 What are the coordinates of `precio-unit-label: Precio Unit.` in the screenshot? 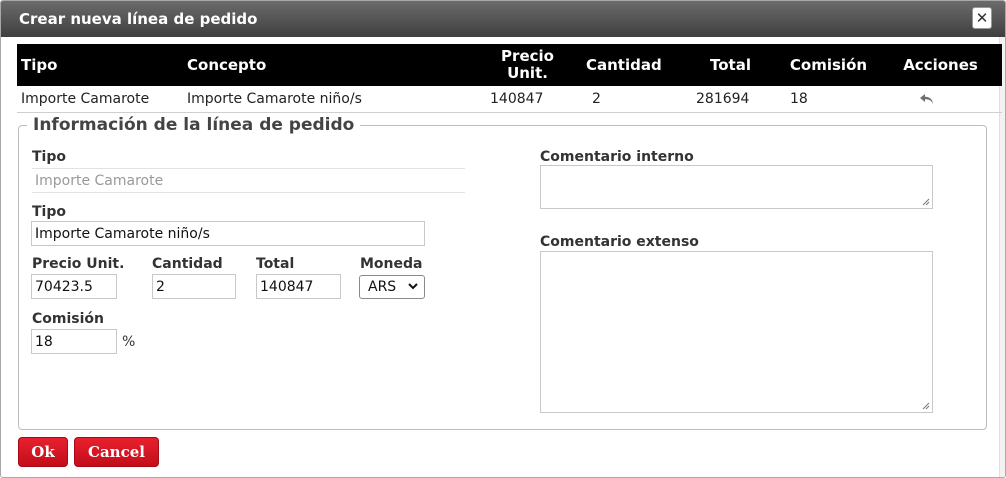 It's located at (78, 264).